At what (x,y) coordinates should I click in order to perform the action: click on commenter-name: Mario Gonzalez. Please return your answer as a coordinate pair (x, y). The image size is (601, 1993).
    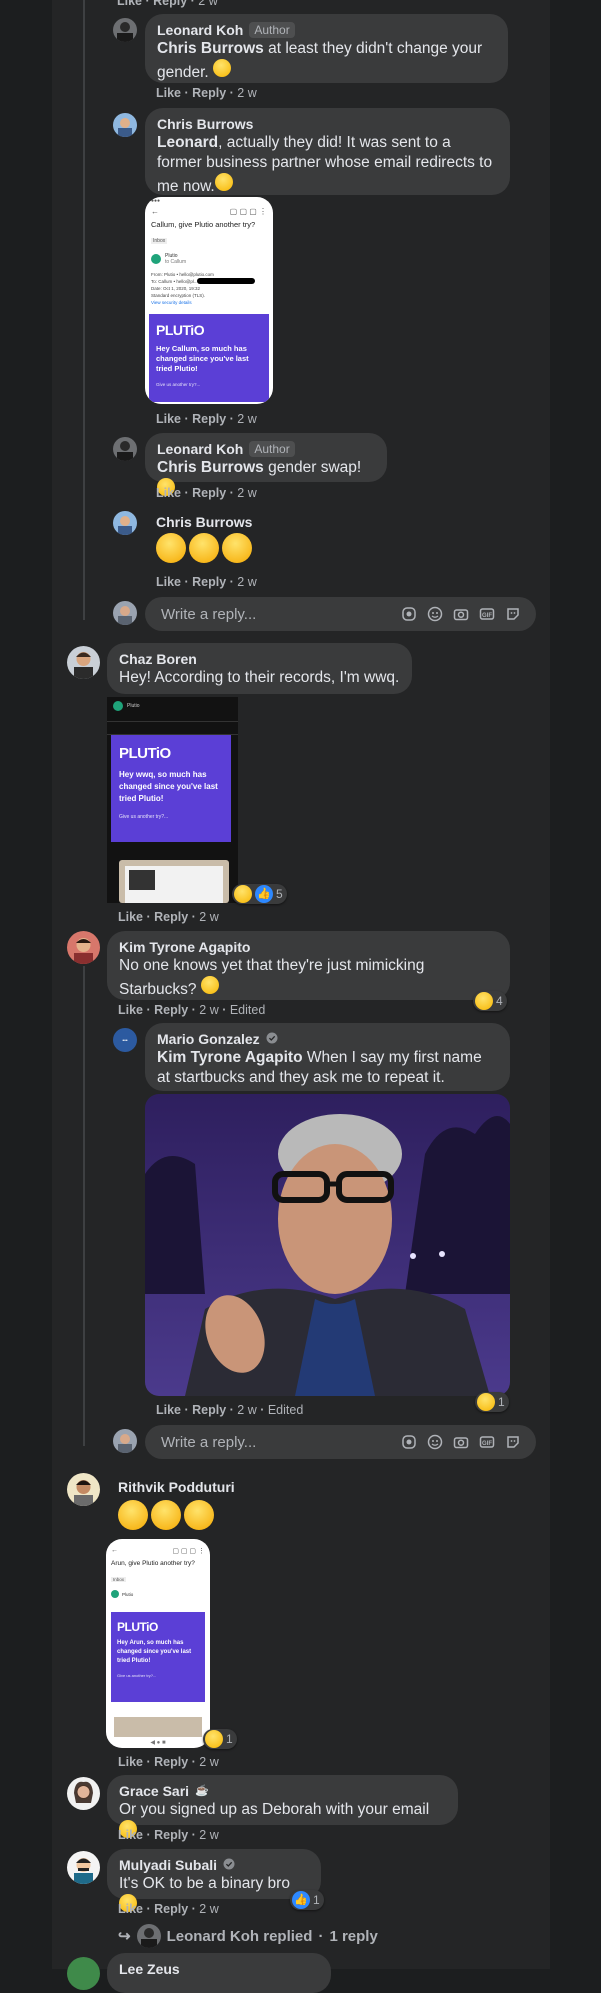
    Looking at the image, I should click on (208, 1039).